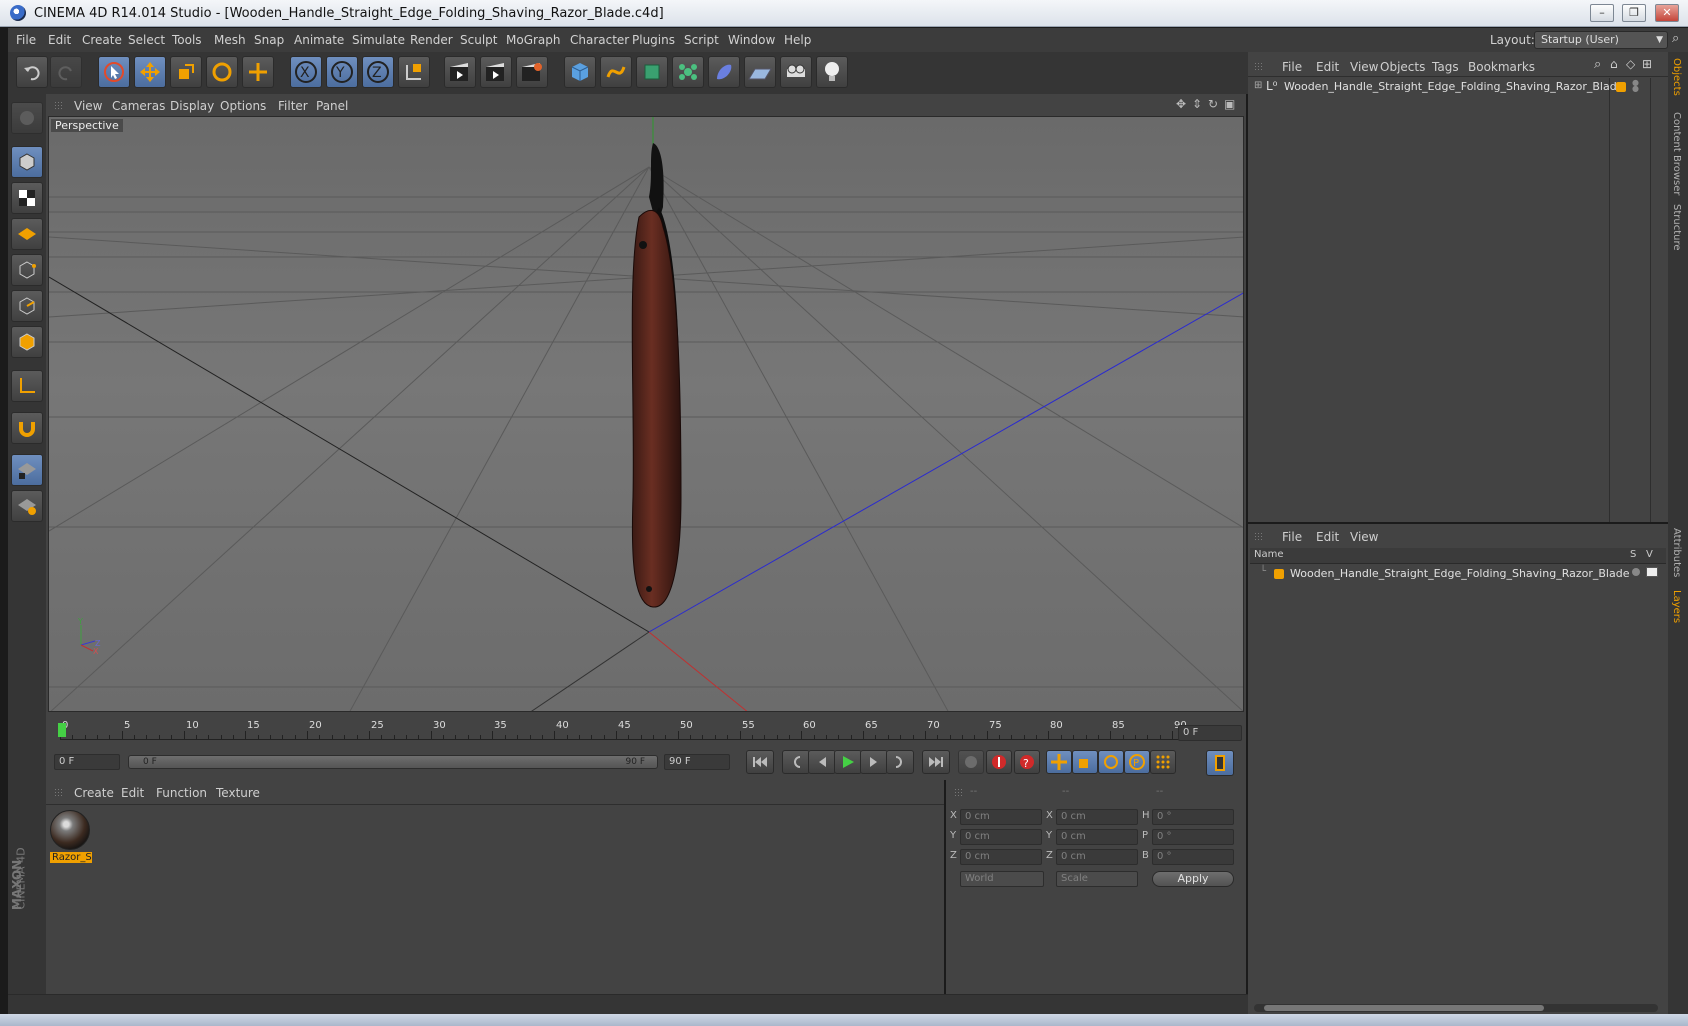 Image resolution: width=1688 pixels, height=1026 pixels. Describe the element at coordinates (478, 40) in the screenshot. I see `menu-sculpt: Sculpt` at that location.